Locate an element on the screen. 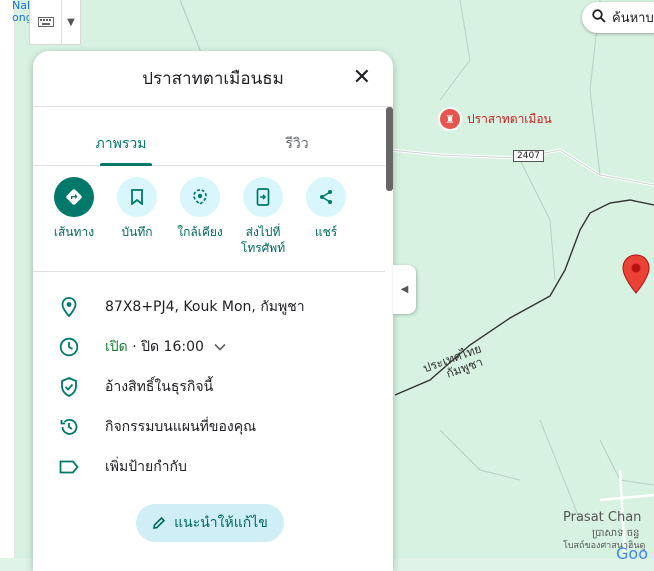  tab-reviews-label: รีวิว is located at coordinates (297, 144).